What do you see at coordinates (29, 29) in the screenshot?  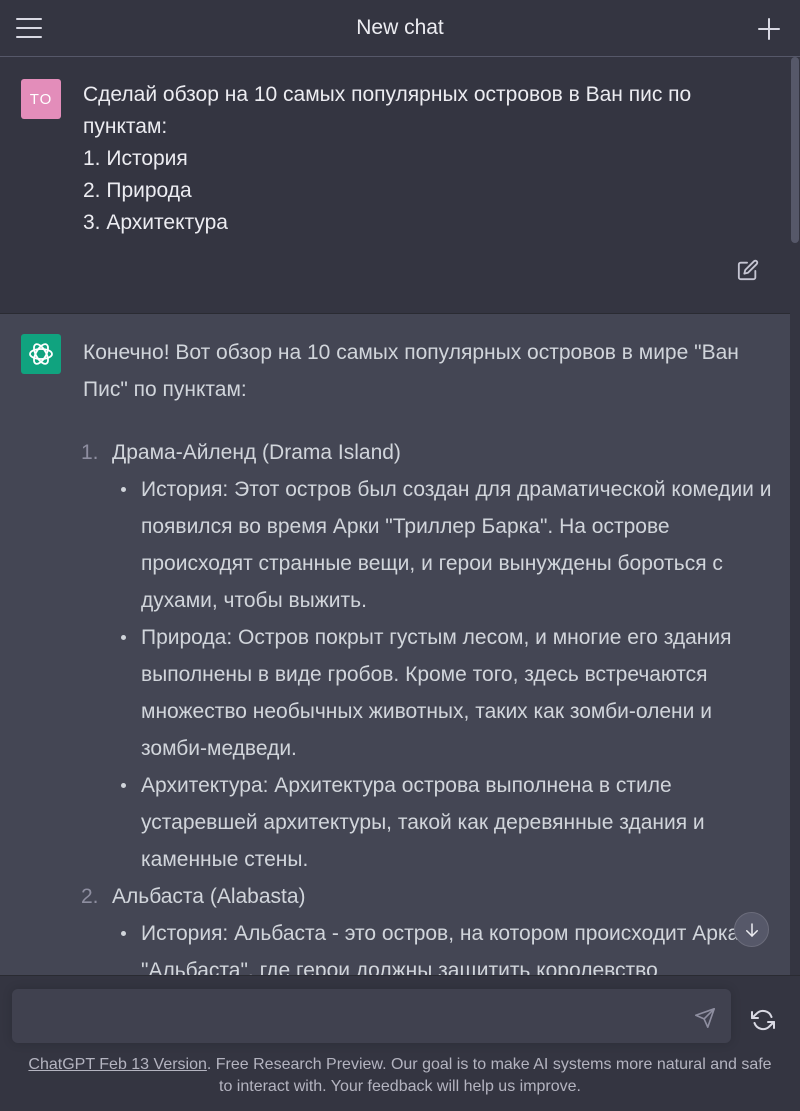 I see `hamburger-menu-icon` at bounding box center [29, 29].